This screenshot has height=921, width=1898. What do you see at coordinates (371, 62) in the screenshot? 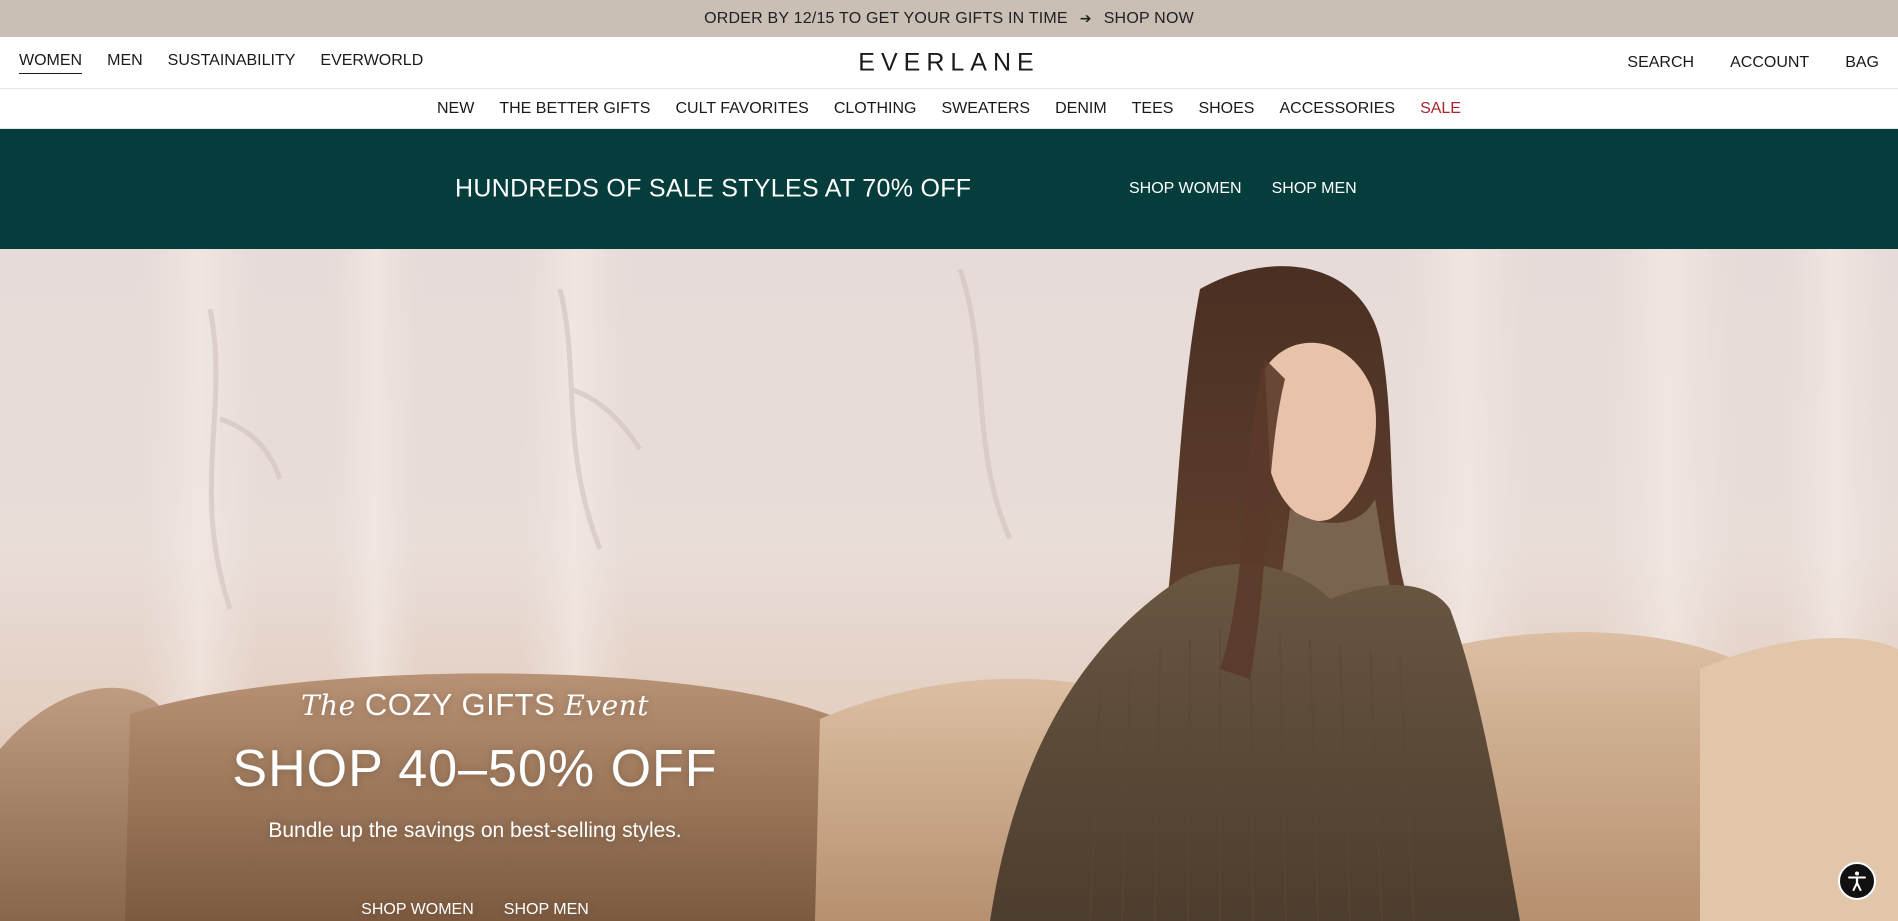
I see `nav-everworld: EVERWORLD` at bounding box center [371, 62].